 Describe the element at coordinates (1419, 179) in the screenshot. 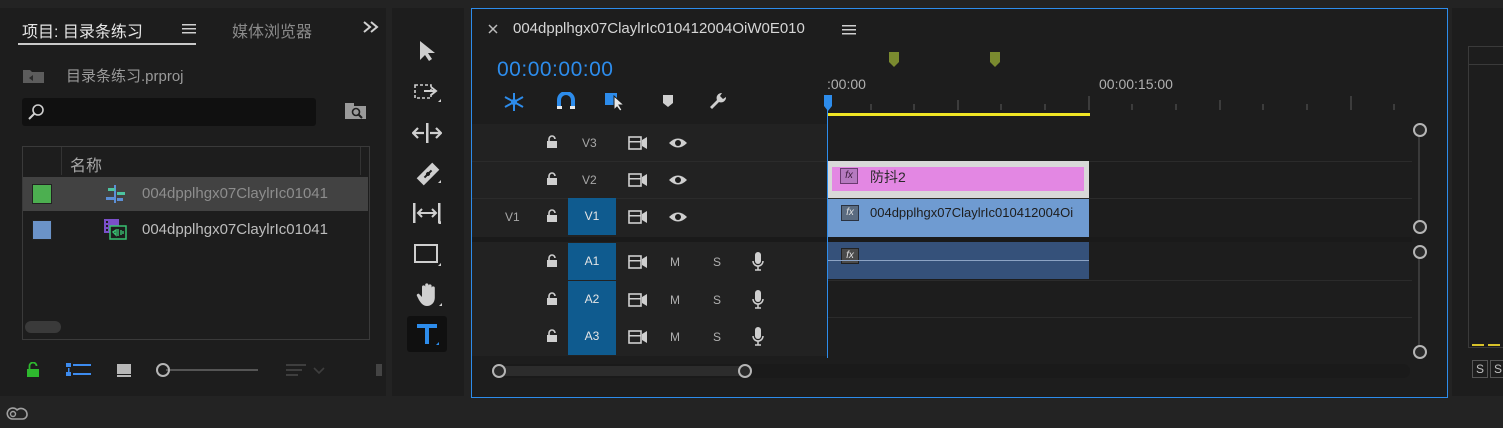

I see `vertical-scrollbar-video` at that location.